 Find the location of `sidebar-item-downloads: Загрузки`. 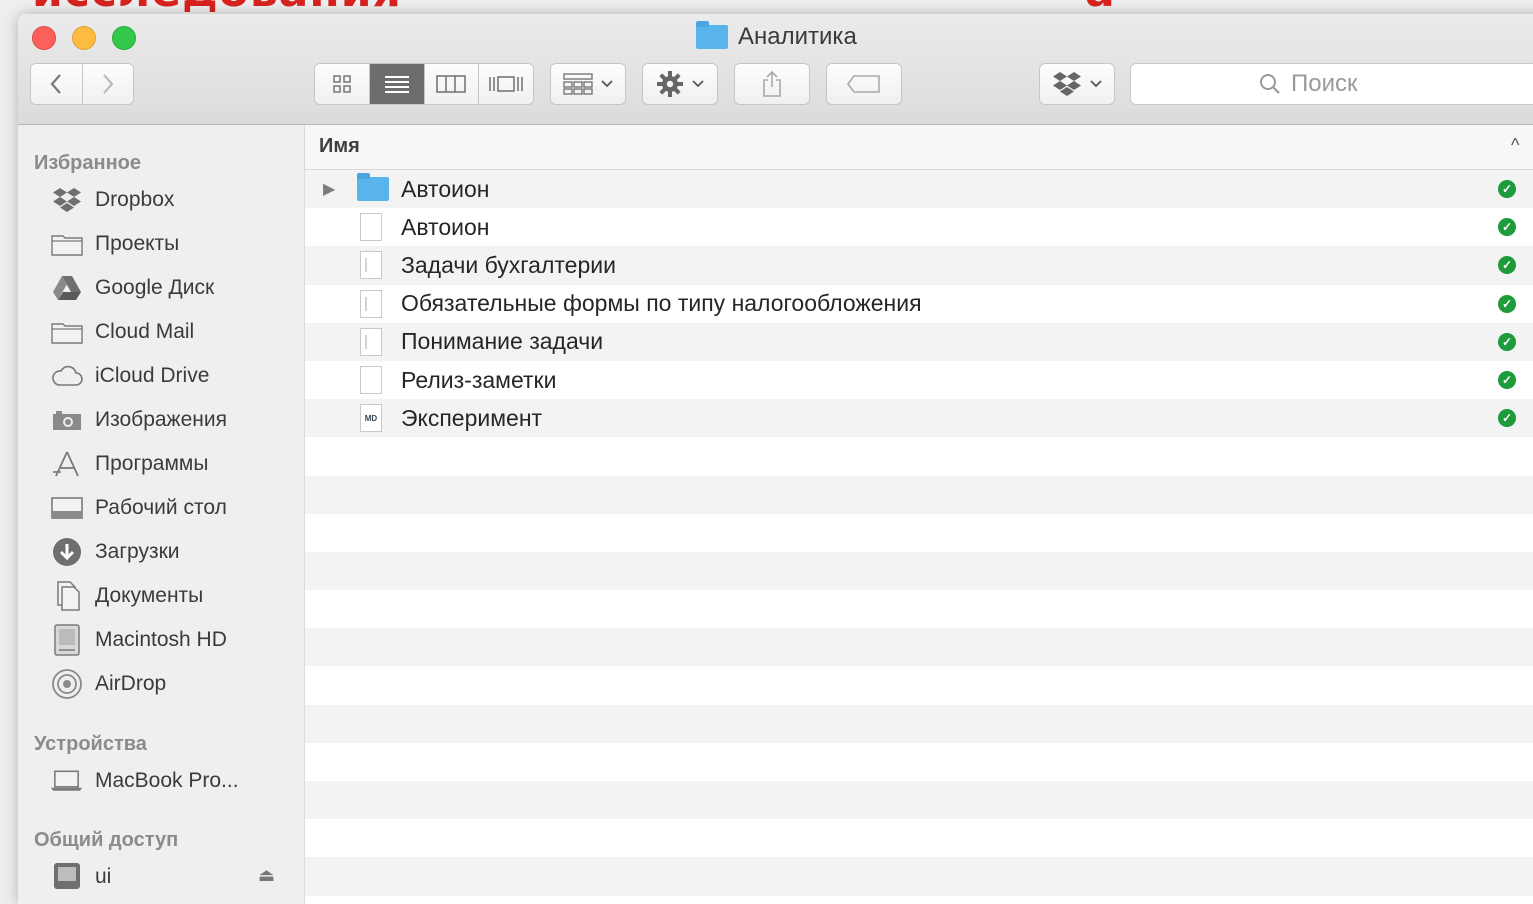

sidebar-item-downloads: Загрузки is located at coordinates (115, 552).